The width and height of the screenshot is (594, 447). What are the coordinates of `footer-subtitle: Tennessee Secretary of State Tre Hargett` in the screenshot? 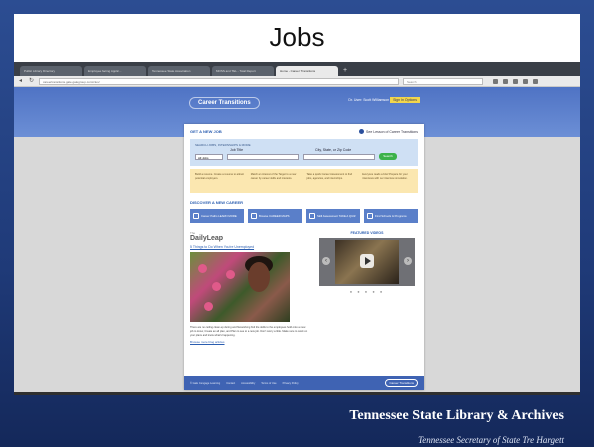 It's located at (491, 440).